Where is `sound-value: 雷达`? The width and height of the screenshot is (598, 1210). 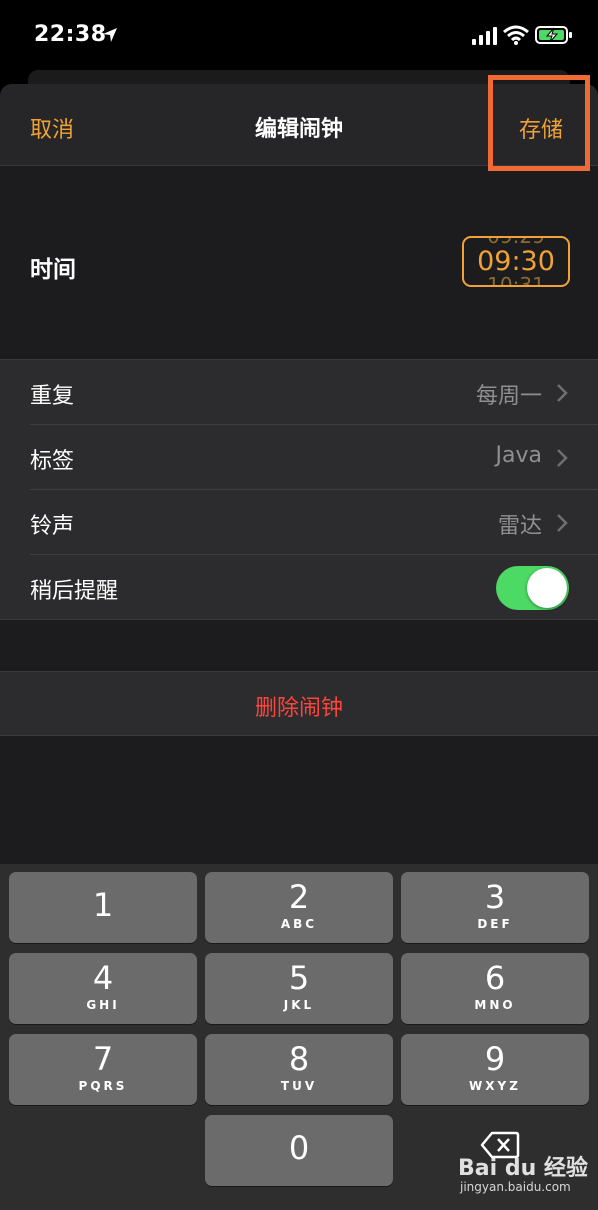 sound-value: 雷达 is located at coordinates (519, 526).